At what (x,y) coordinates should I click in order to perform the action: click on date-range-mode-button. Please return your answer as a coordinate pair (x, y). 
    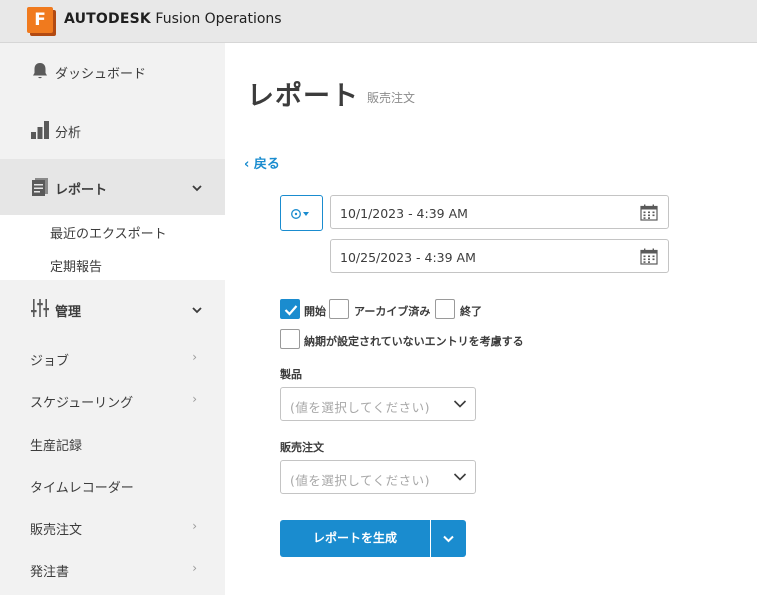
    Looking at the image, I should click on (301, 213).